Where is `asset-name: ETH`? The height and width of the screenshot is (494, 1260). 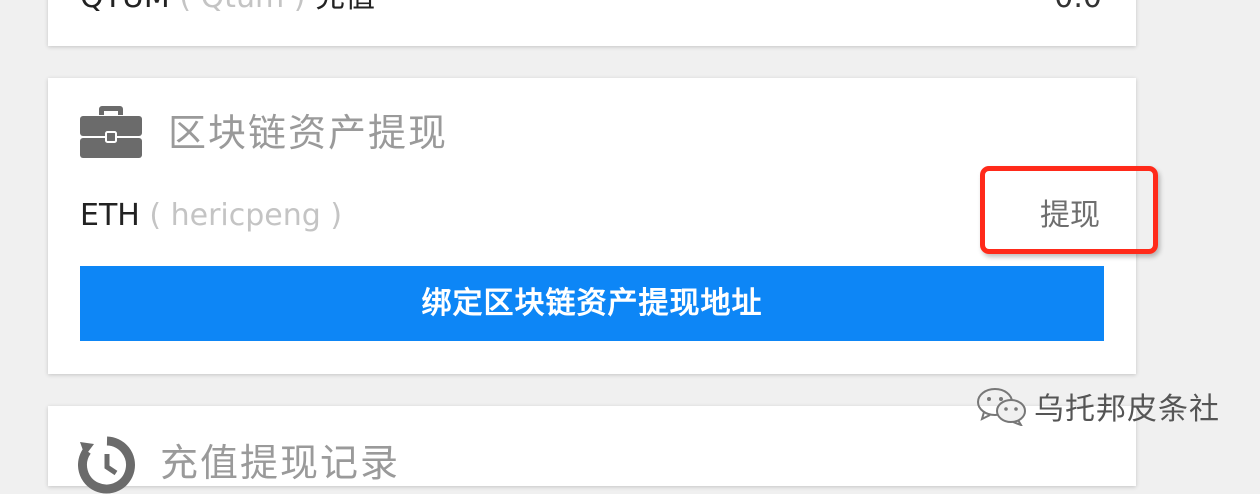 asset-name: ETH is located at coordinates (110, 215).